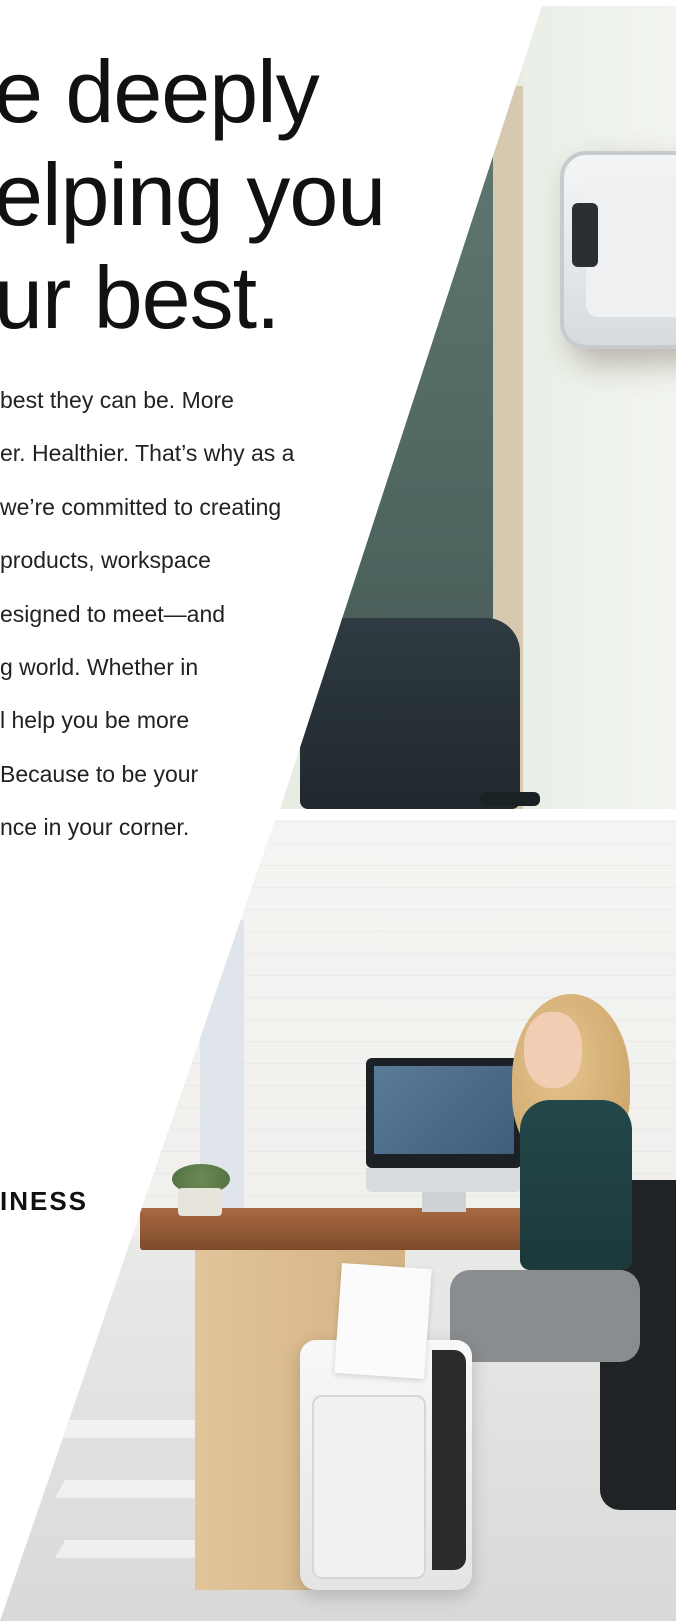 This screenshot has height=1621, width=676. Describe the element at coordinates (99, 667) in the screenshot. I see `body-line: g world. Whether in` at that location.